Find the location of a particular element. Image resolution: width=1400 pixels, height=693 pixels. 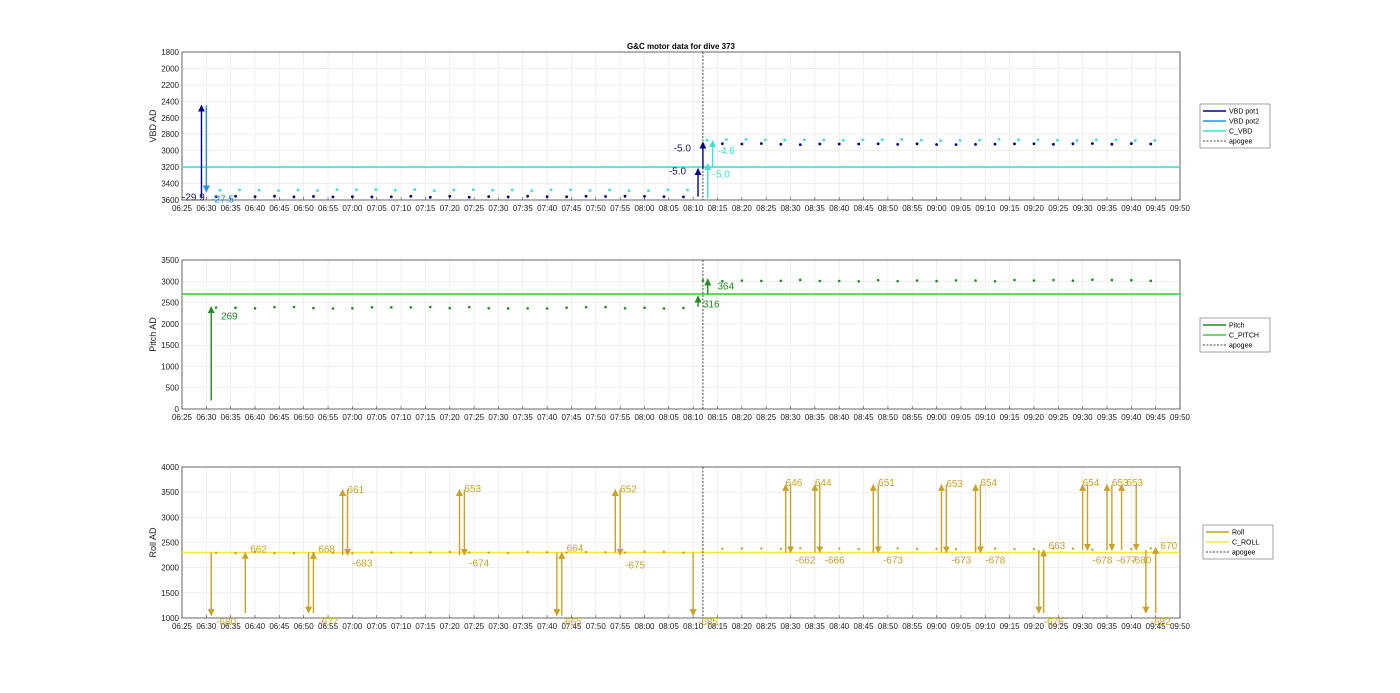

x-tick-label: 07:00 is located at coordinates (352, 208).